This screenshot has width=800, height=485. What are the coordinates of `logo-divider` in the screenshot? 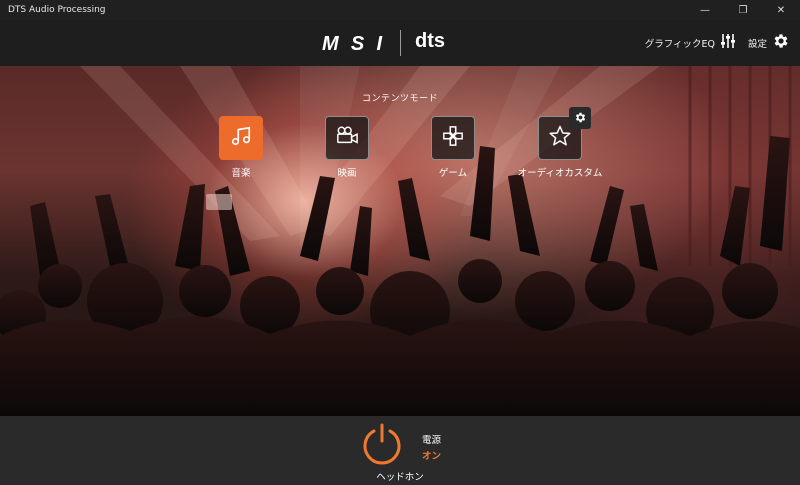 It's located at (400, 43).